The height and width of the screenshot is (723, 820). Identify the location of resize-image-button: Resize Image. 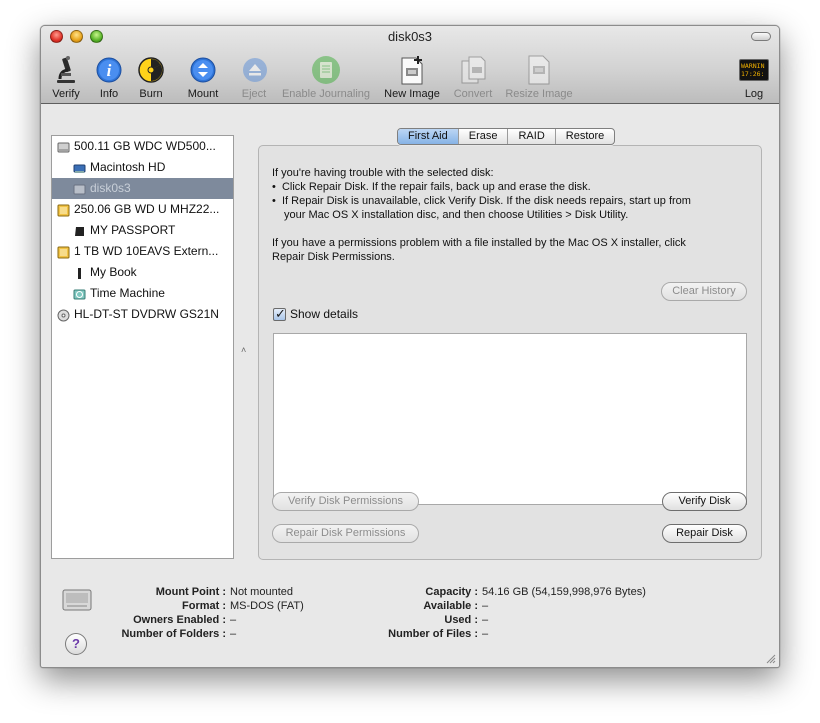
(539, 77).